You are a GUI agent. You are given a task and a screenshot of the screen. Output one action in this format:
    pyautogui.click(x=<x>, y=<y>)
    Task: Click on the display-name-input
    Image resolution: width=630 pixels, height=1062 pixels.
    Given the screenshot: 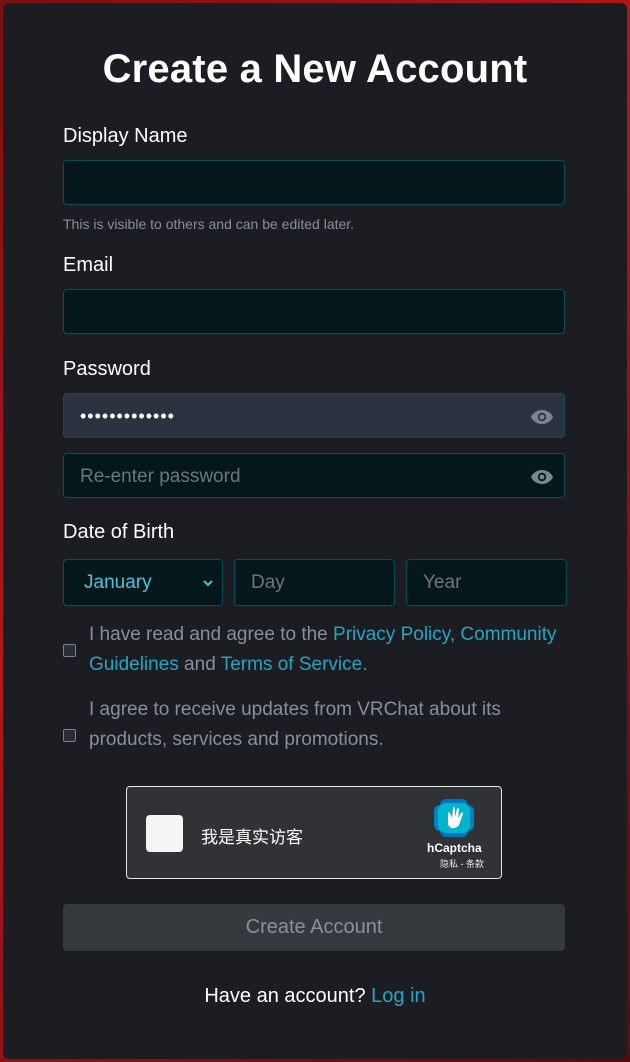 What is the action you would take?
    pyautogui.click(x=314, y=182)
    